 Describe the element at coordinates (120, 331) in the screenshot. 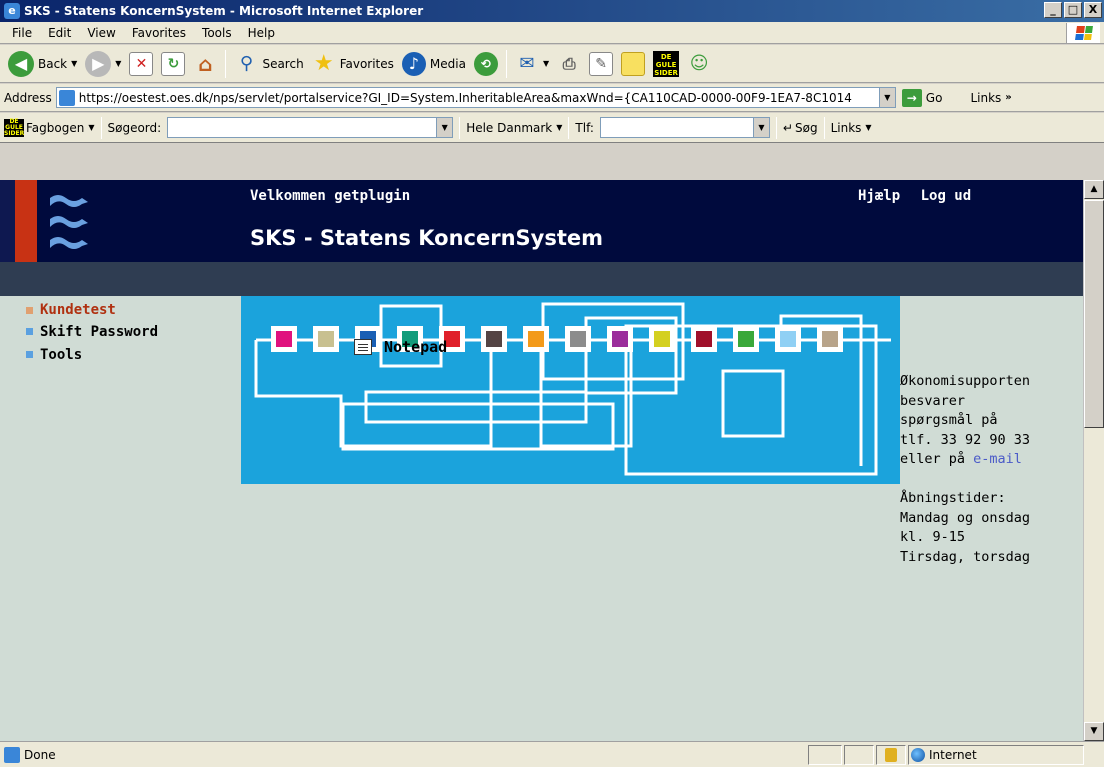

I see `nav-item-skift-password: Skift Password` at that location.